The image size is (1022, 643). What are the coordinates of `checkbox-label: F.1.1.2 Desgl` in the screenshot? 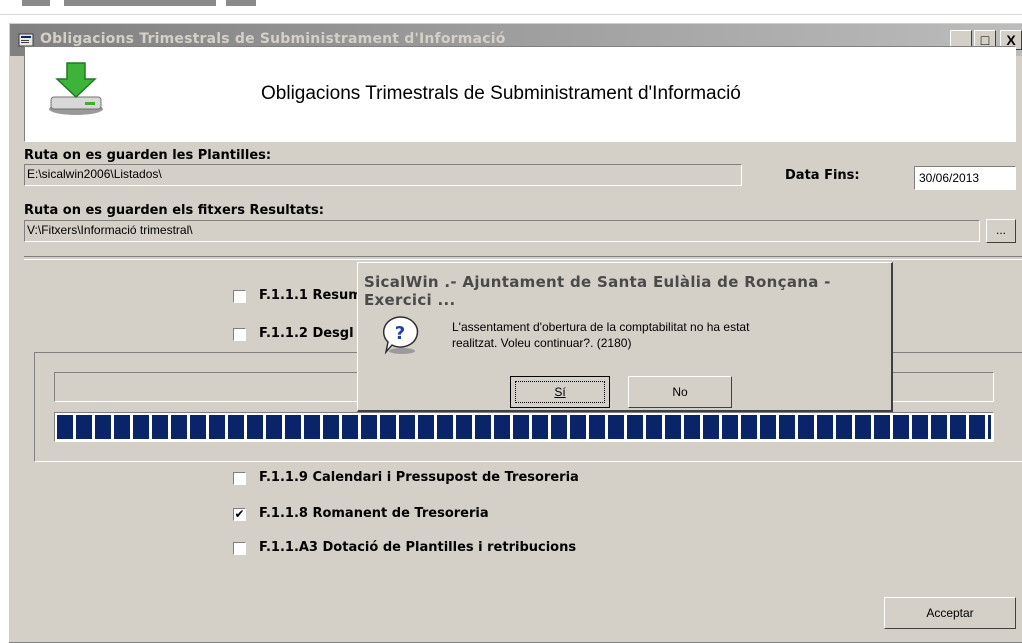 It's located at (306, 333).